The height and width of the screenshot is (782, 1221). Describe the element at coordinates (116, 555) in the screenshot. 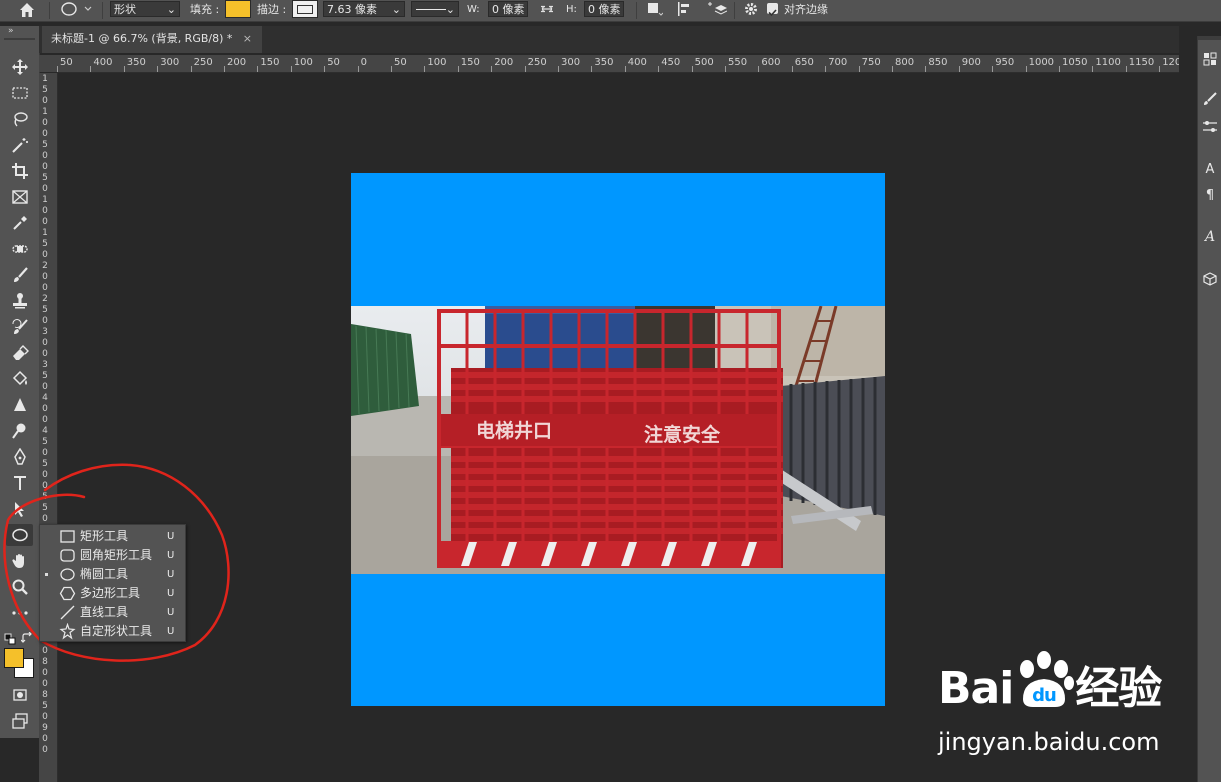

I see `rounded-rectangle-tool-label: 圆角矩形工具` at that location.